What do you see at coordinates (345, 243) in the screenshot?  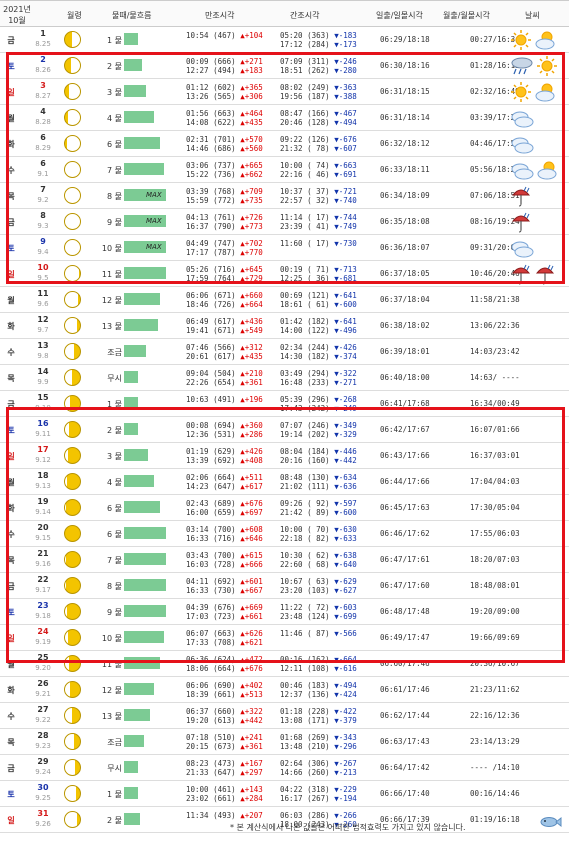 I see `low-tide-1-diff: ▼-730` at bounding box center [345, 243].